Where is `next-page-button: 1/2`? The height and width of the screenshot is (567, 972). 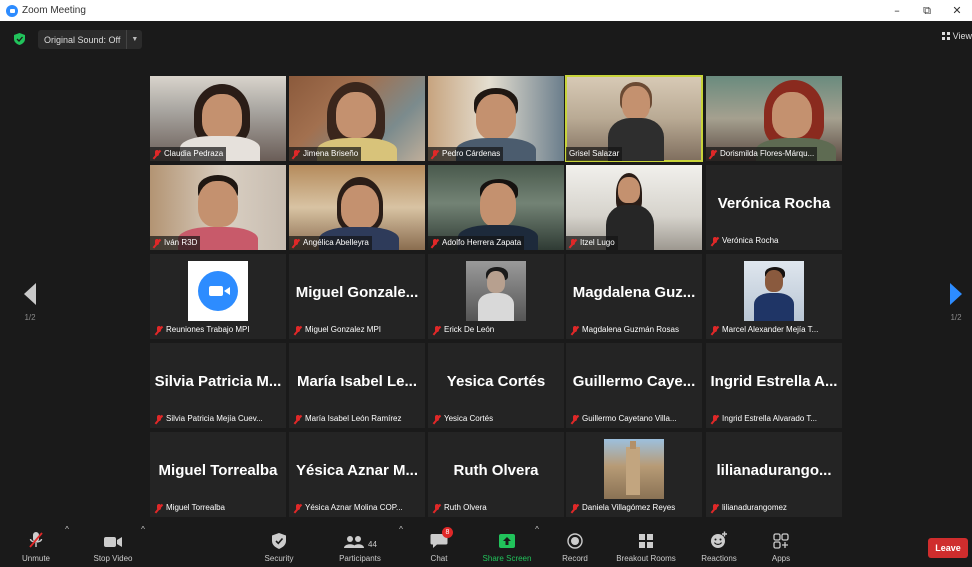
next-page-button: 1/2 is located at coordinates (956, 302).